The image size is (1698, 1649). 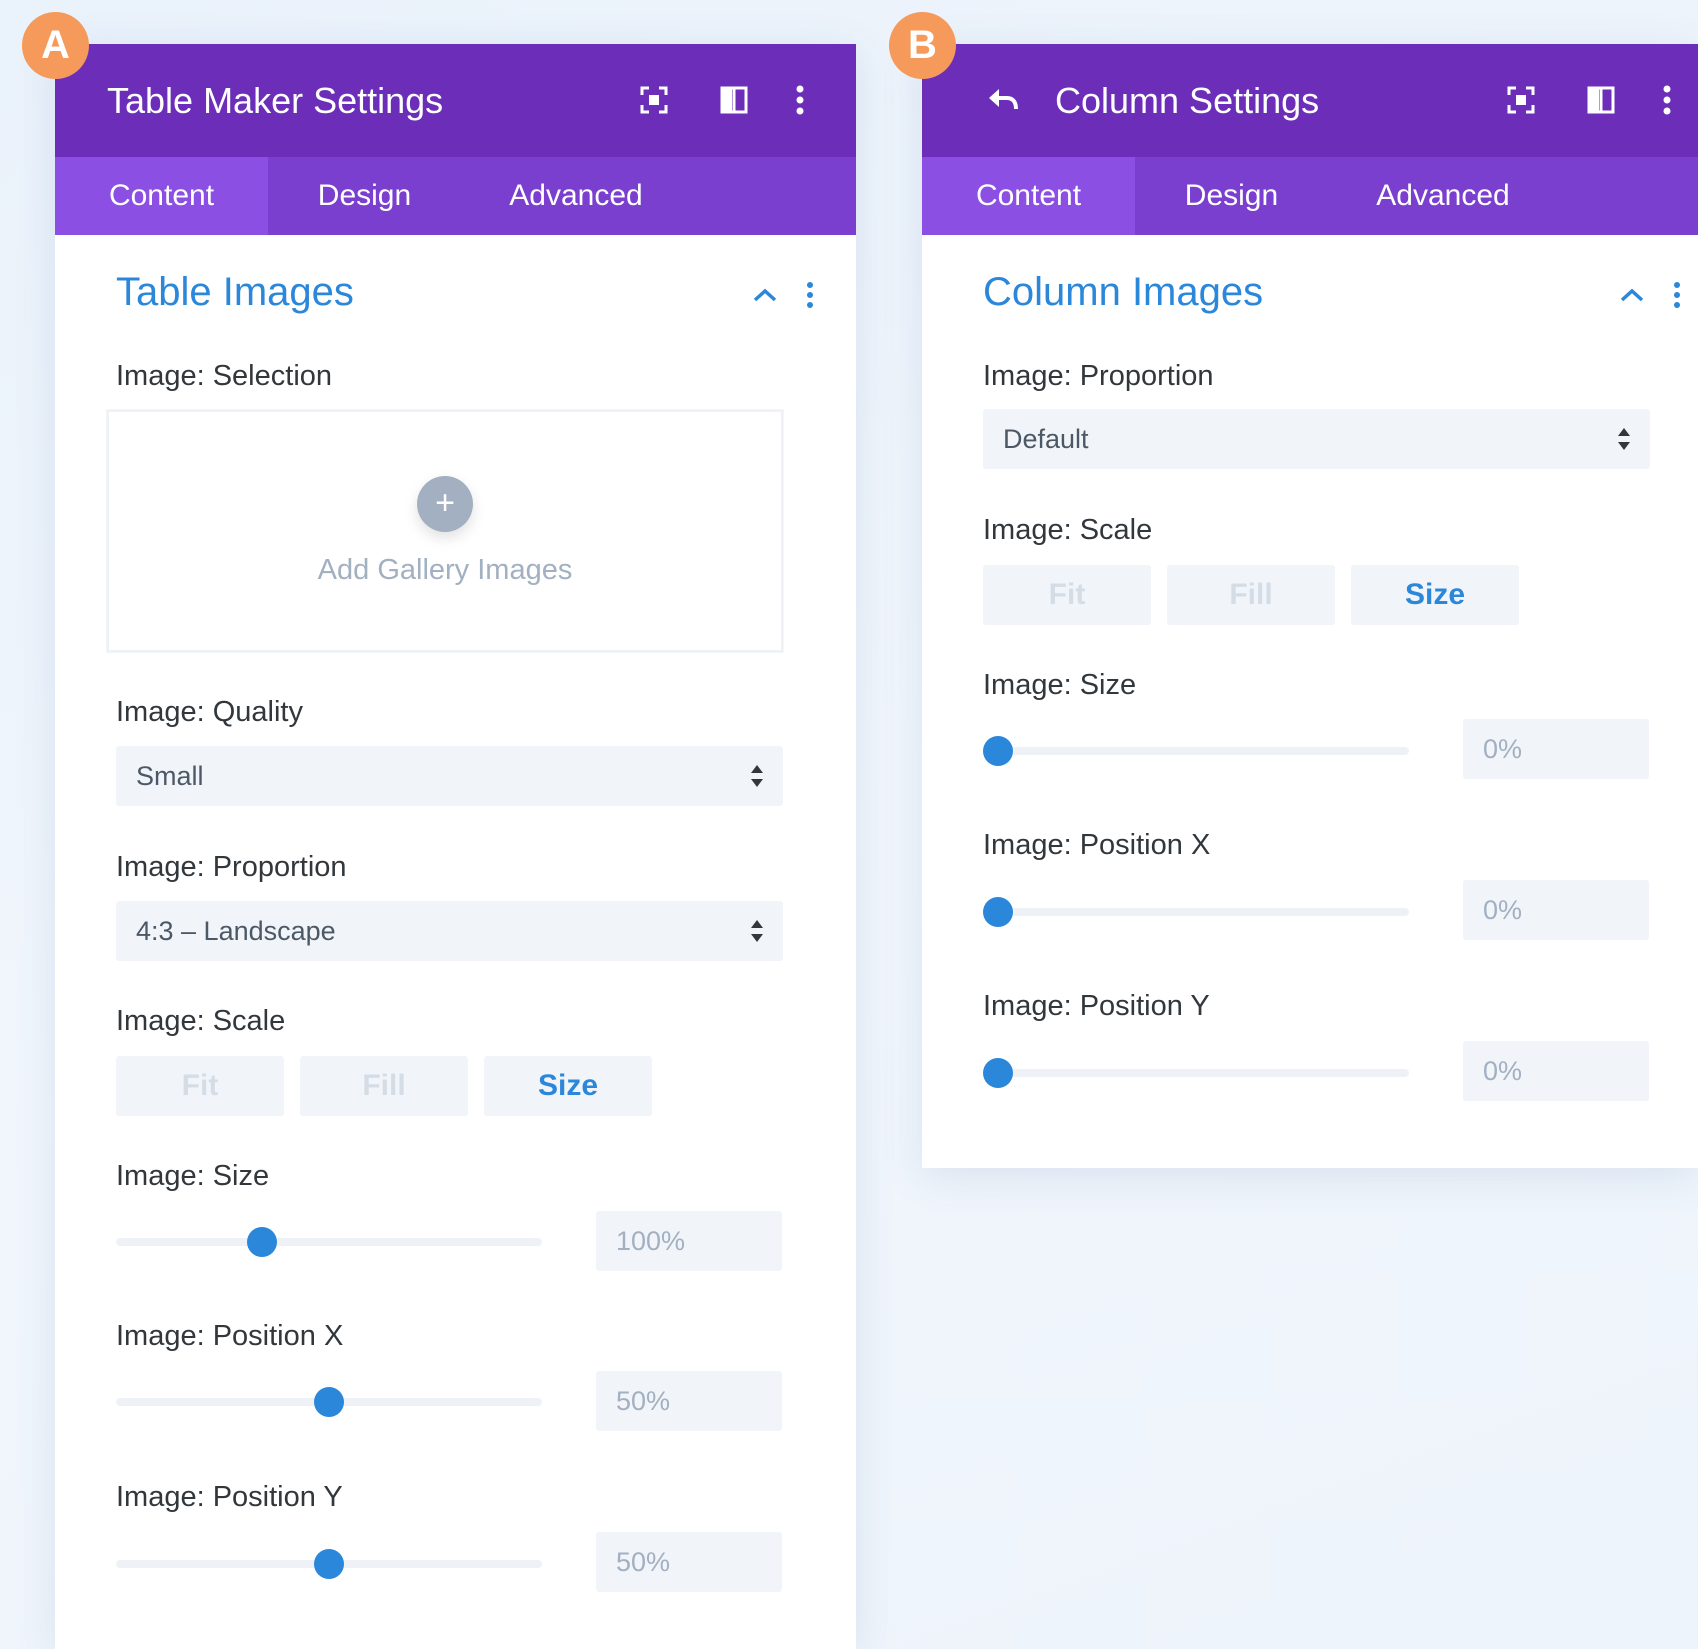 What do you see at coordinates (224, 376) in the screenshot?
I see `image-selection-label: Image: Selection` at bounding box center [224, 376].